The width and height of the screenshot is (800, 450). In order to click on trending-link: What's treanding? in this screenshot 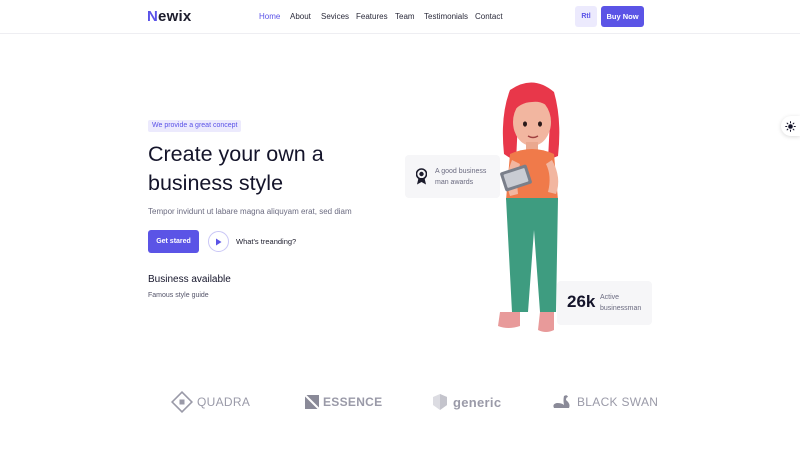, I will do `click(266, 241)`.